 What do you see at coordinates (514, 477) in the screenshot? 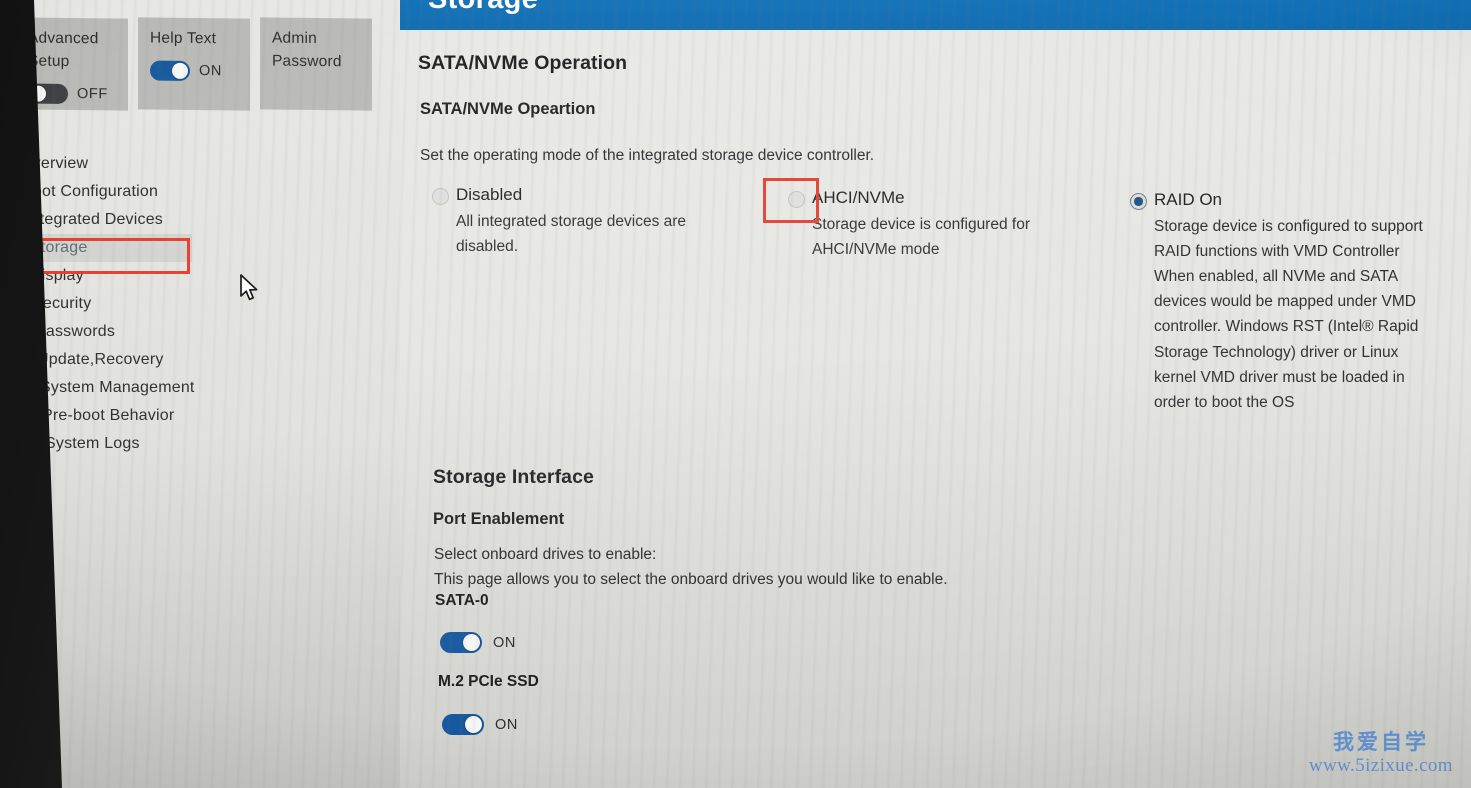
I see `storage-interface-section-title: Storage Interface` at bounding box center [514, 477].